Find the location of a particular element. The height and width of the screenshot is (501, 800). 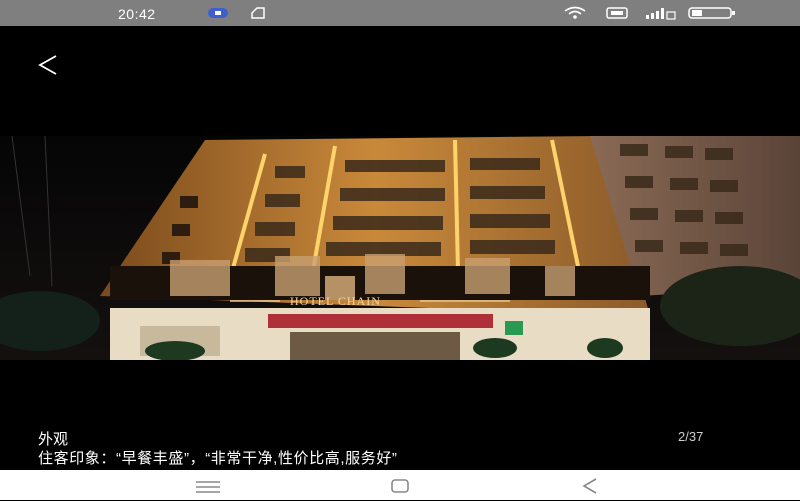

photo-caption-title: 外观 is located at coordinates (53, 439).